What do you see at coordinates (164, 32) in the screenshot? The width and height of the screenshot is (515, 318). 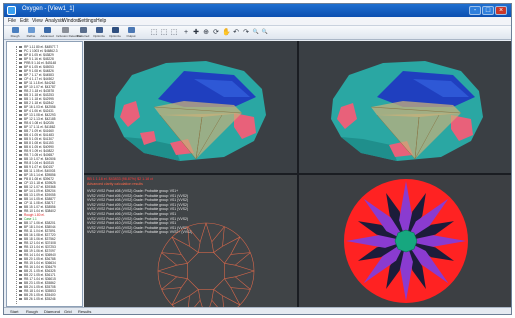 I see `view-split-icon: ⬚` at bounding box center [164, 32].